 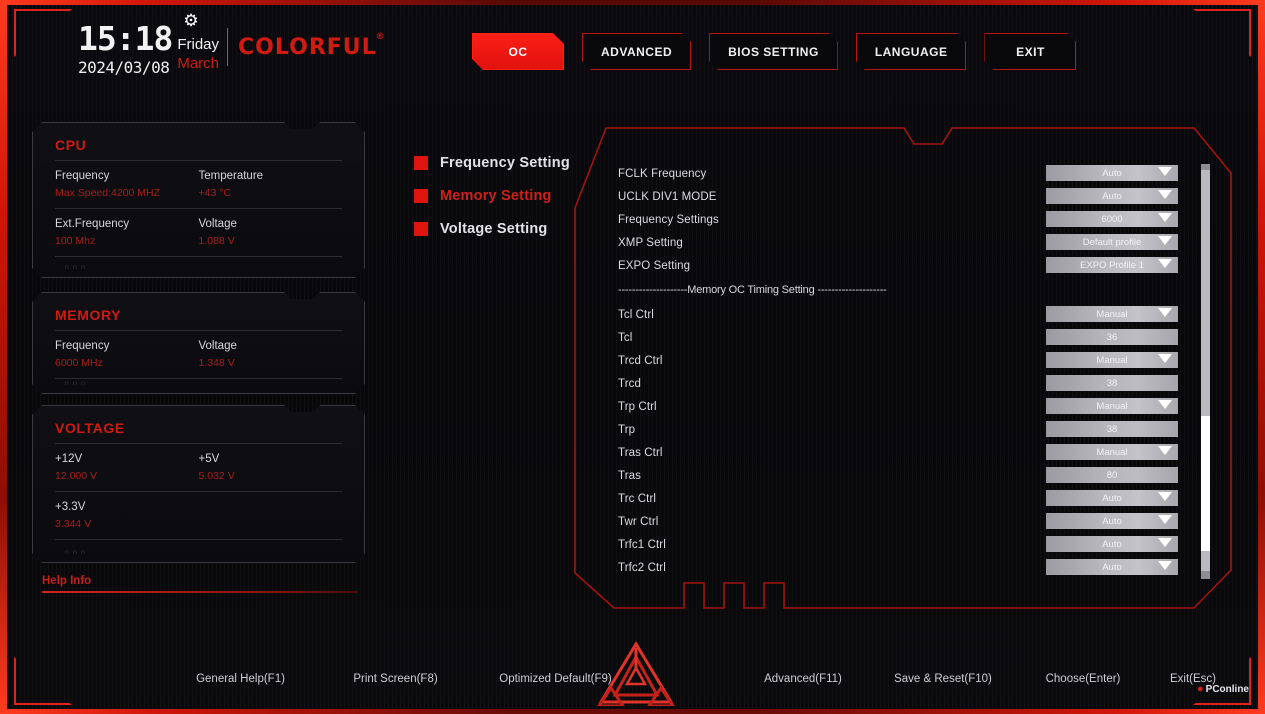 I want to click on fkey-print-screen: Print Screen(F8), so click(x=395, y=679).